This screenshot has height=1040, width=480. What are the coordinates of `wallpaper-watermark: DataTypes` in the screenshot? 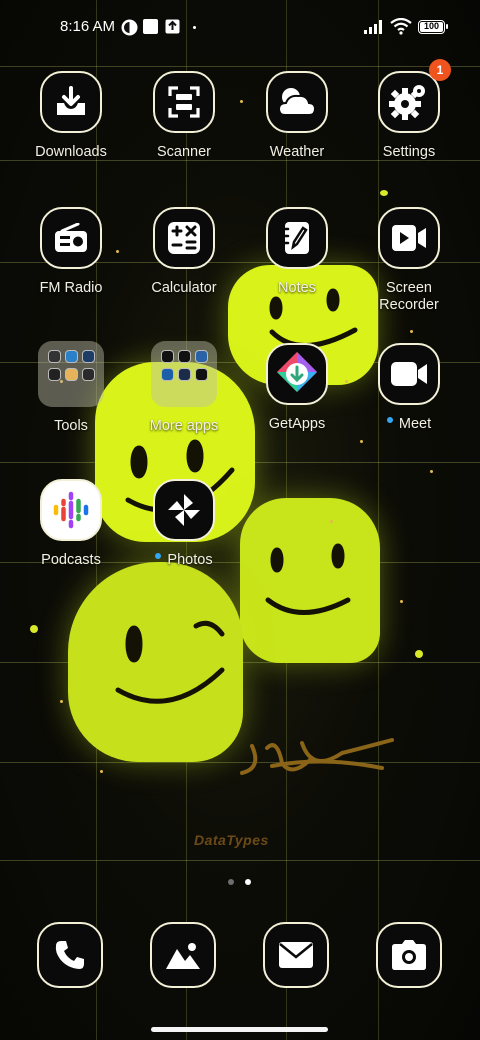 It's located at (231, 840).